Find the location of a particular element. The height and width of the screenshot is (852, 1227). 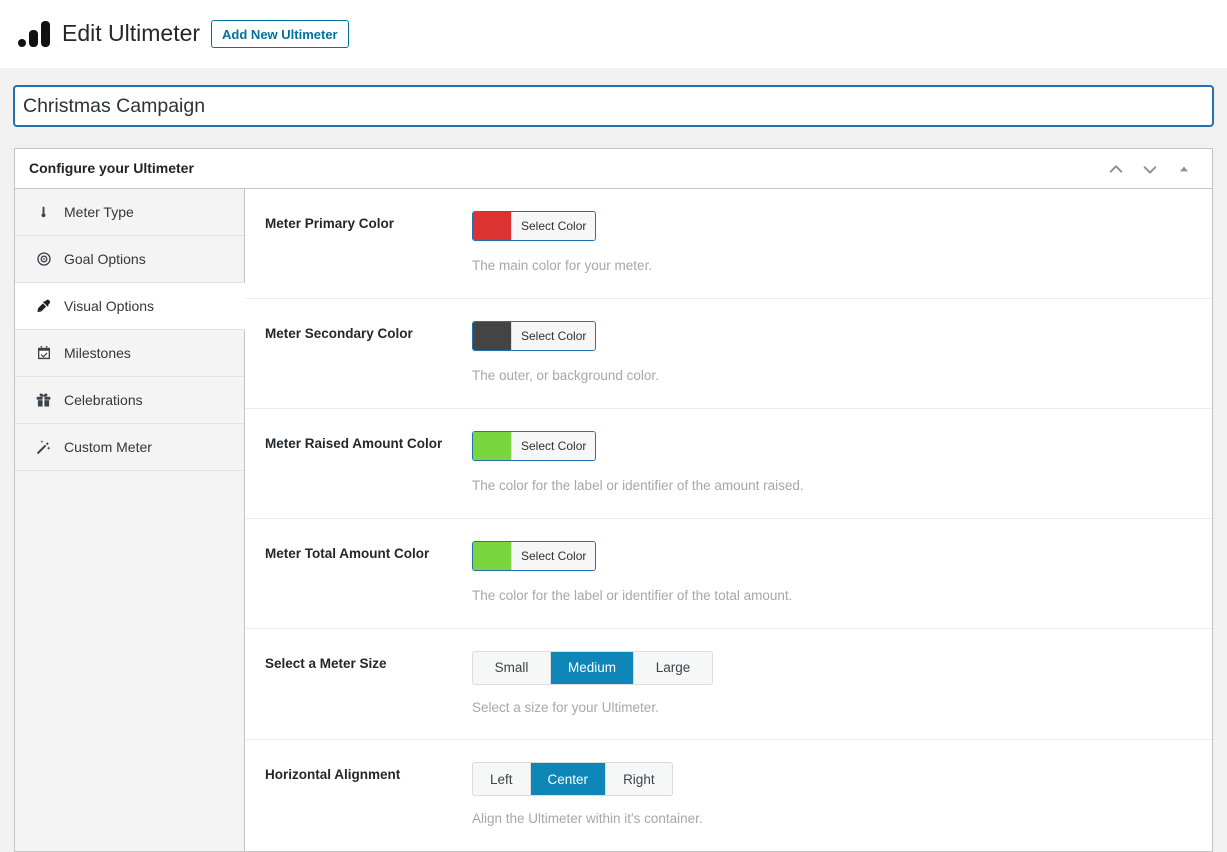

bullseye-icon is located at coordinates (43, 259).